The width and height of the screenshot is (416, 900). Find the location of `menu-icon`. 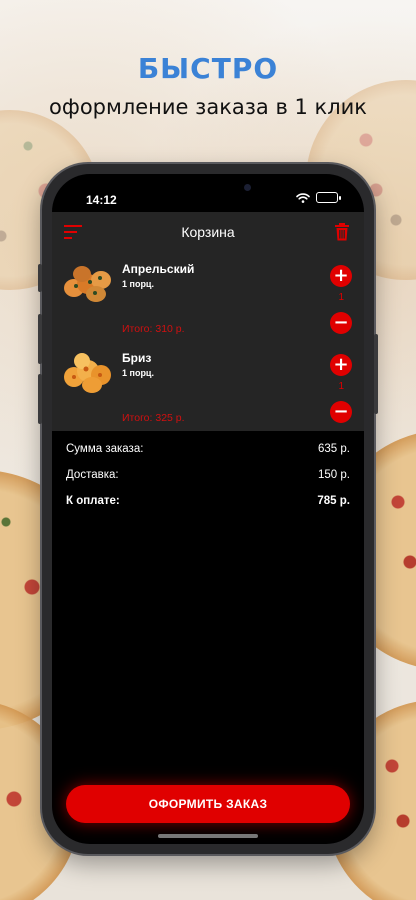

menu-icon is located at coordinates (74, 232).